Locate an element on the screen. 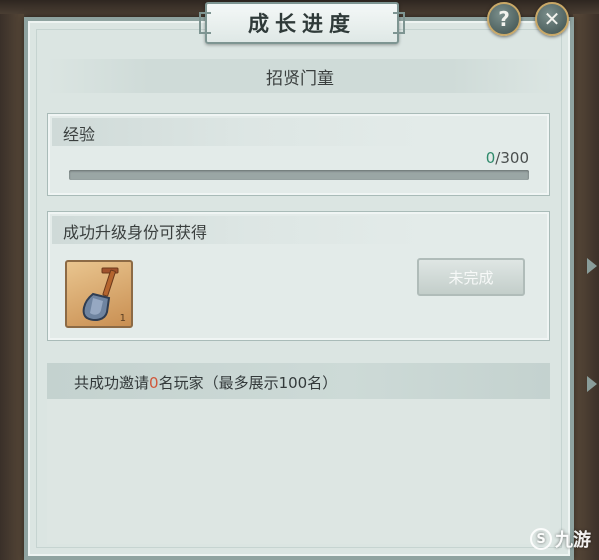 Image resolution: width=599 pixels, height=560 pixels. identity-name: 招贤门童 is located at coordinates (300, 78).